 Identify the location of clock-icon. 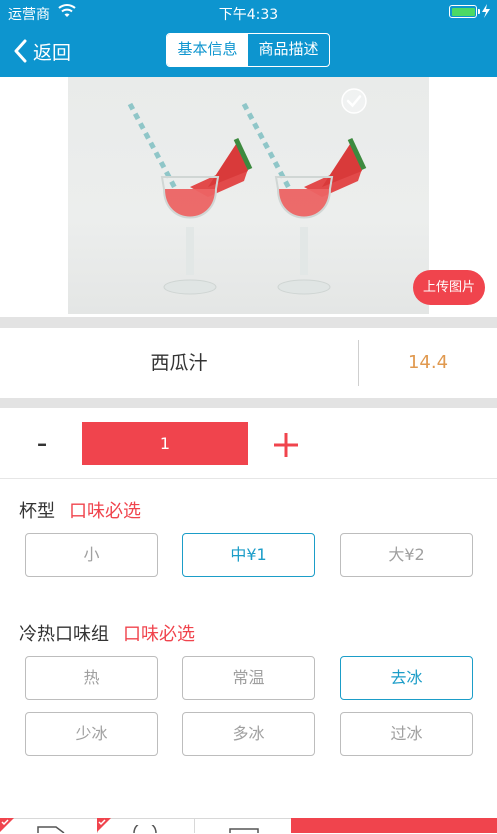
(145, 829).